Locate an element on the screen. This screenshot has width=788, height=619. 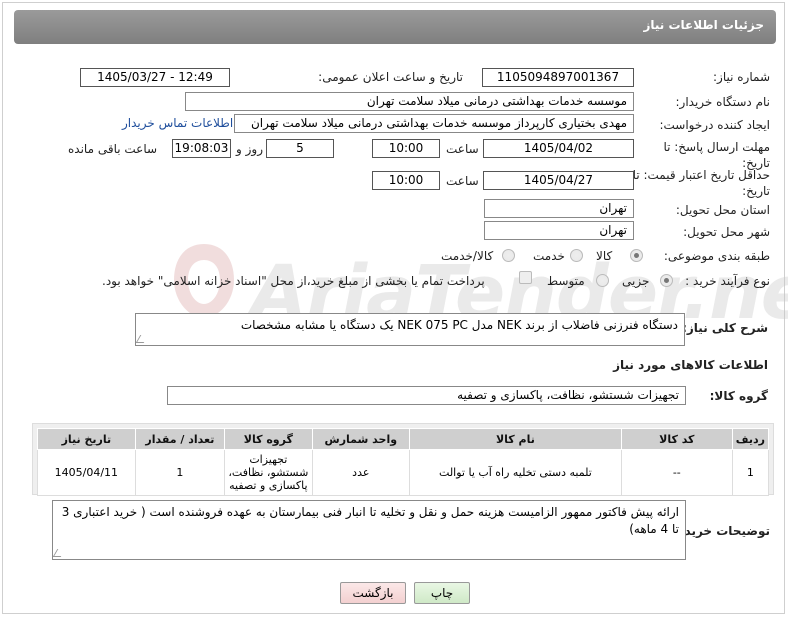
process-option-medium: متوسط is located at coordinates (566, 281).